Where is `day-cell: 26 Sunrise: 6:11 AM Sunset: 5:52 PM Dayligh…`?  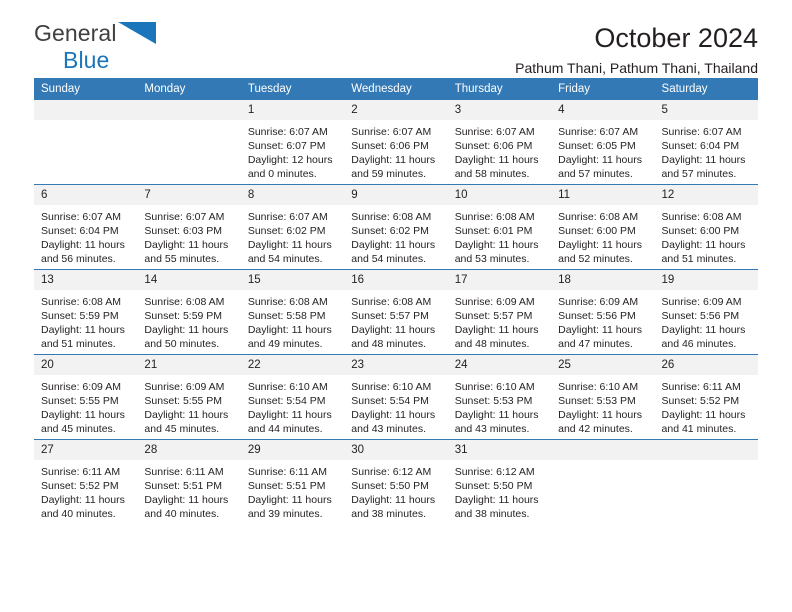 day-cell: 26 Sunrise: 6:11 AM Sunset: 5:52 PM Dayligh… is located at coordinates (706, 397).